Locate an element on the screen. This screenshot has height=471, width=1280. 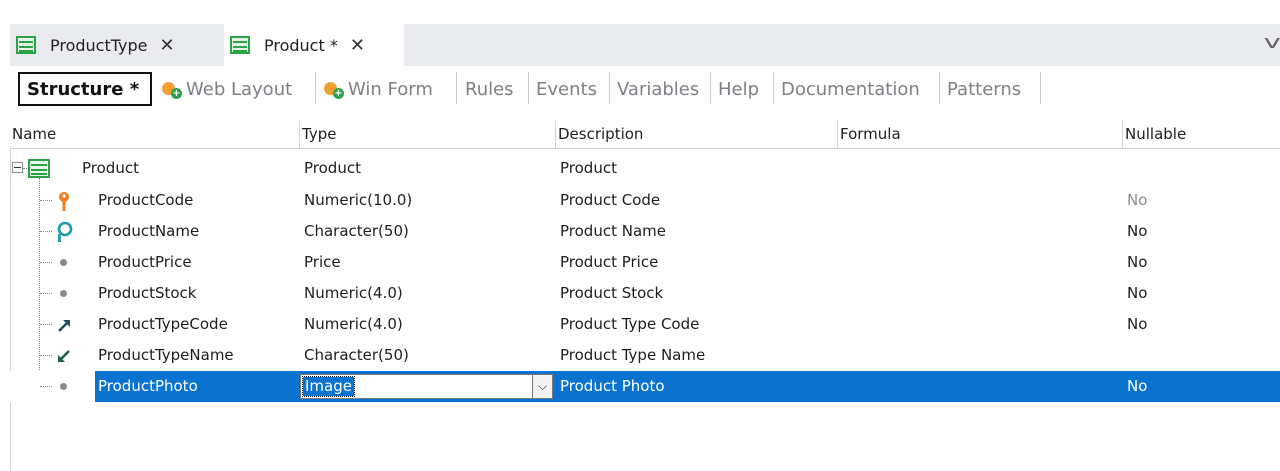
chevron-down-icon: ⌵ is located at coordinates (542, 386).